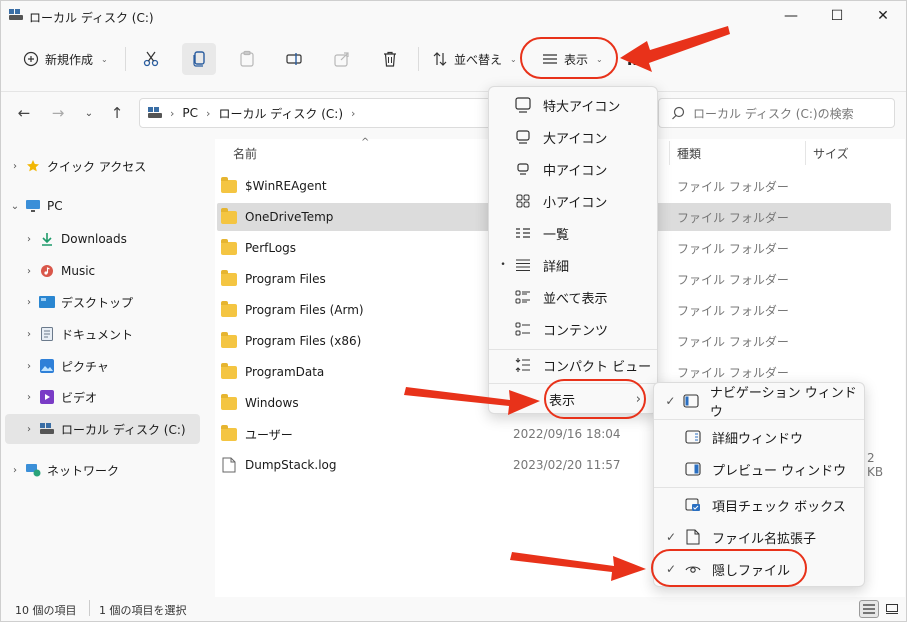  What do you see at coordinates (578, 566) in the screenshot?
I see `arrow-to-hidden-files` at bounding box center [578, 566].